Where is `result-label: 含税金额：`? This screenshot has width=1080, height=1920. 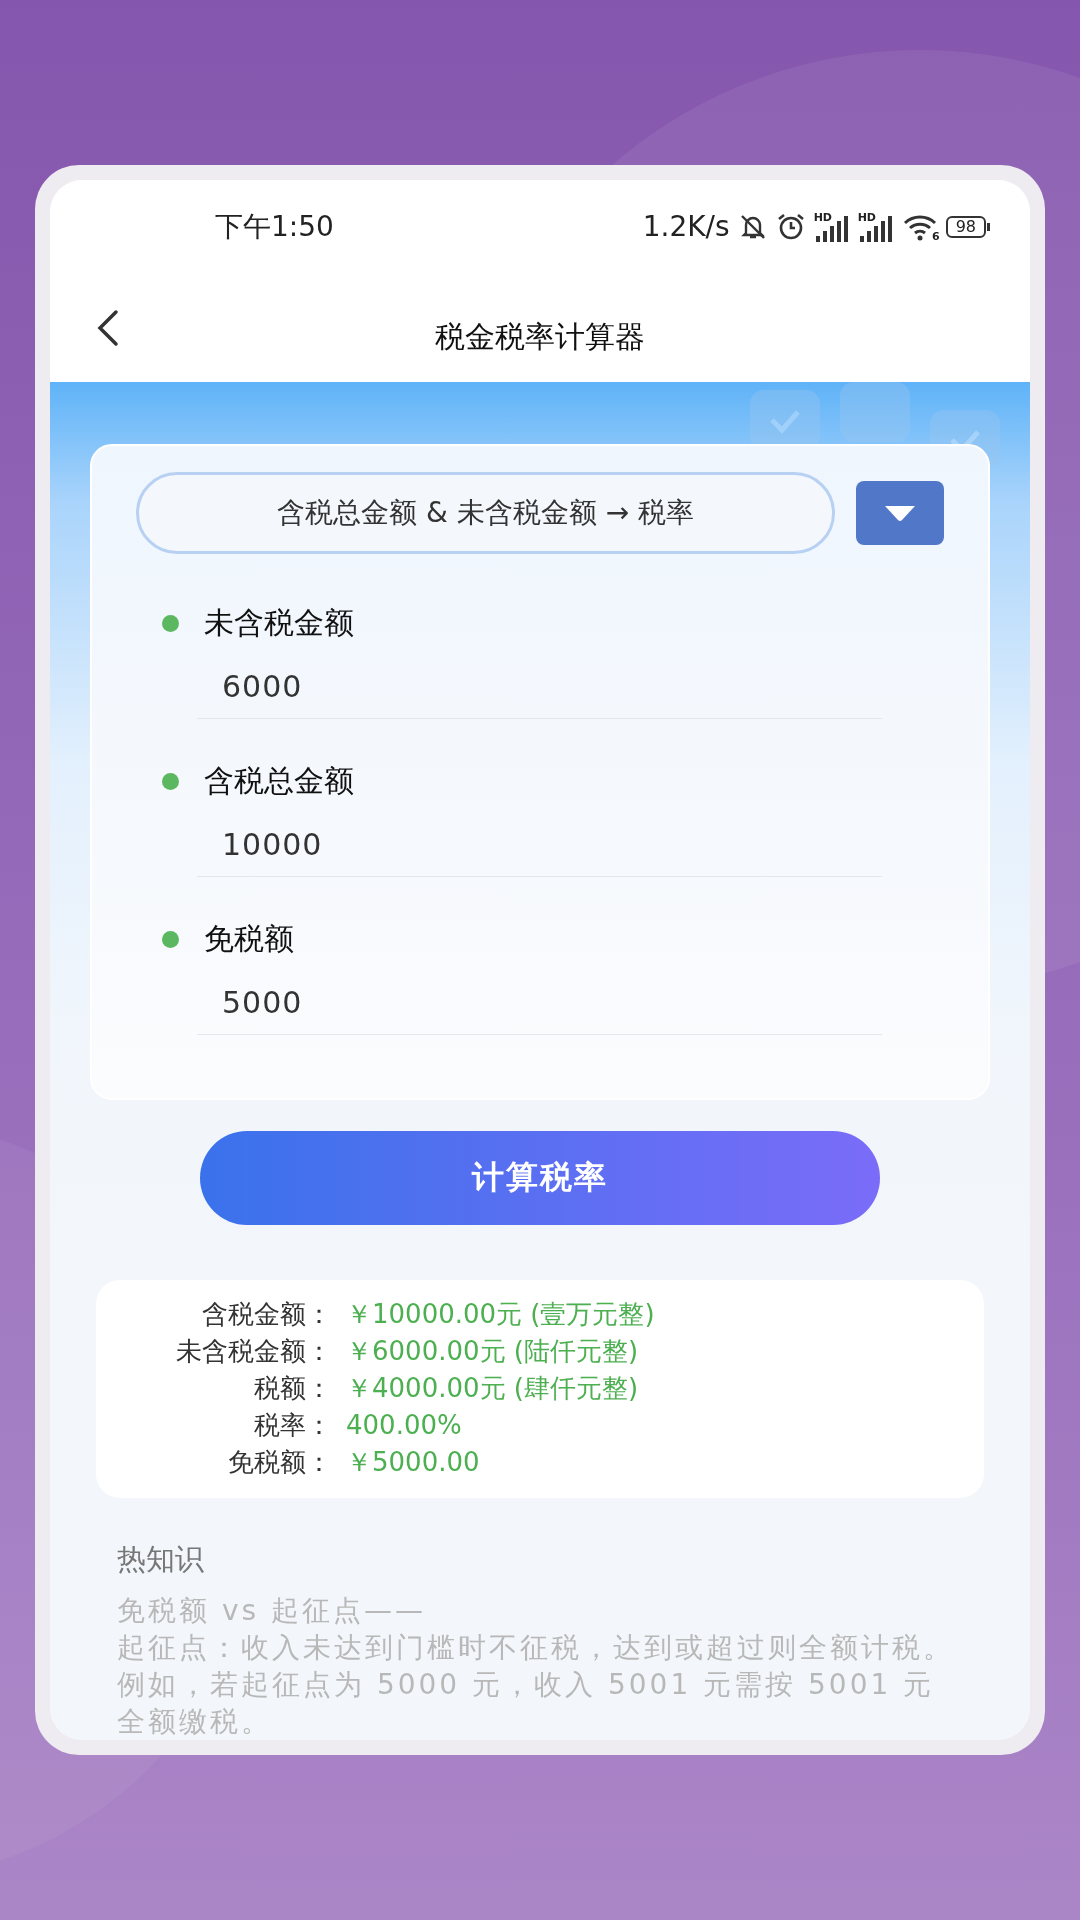 result-label: 含税金额： is located at coordinates (266, 1314).